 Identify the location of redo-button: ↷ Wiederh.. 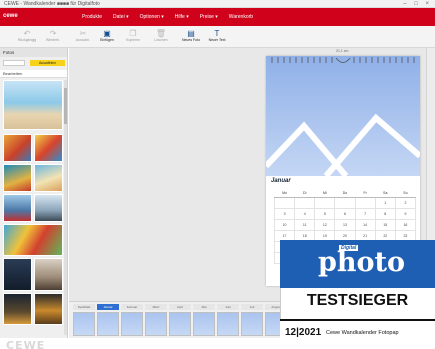
(53, 35).